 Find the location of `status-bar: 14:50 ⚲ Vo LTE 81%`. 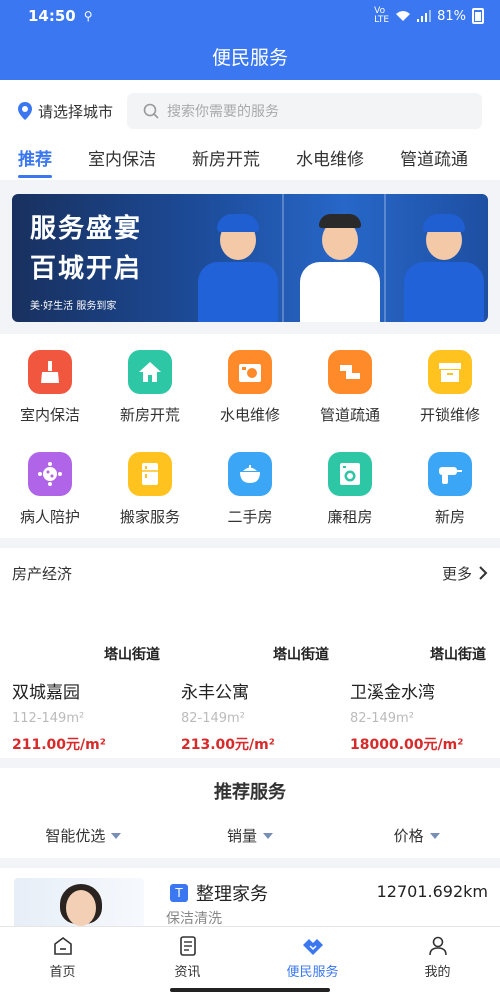

status-bar: 14:50 ⚲ Vo LTE 81% is located at coordinates (250, 16).